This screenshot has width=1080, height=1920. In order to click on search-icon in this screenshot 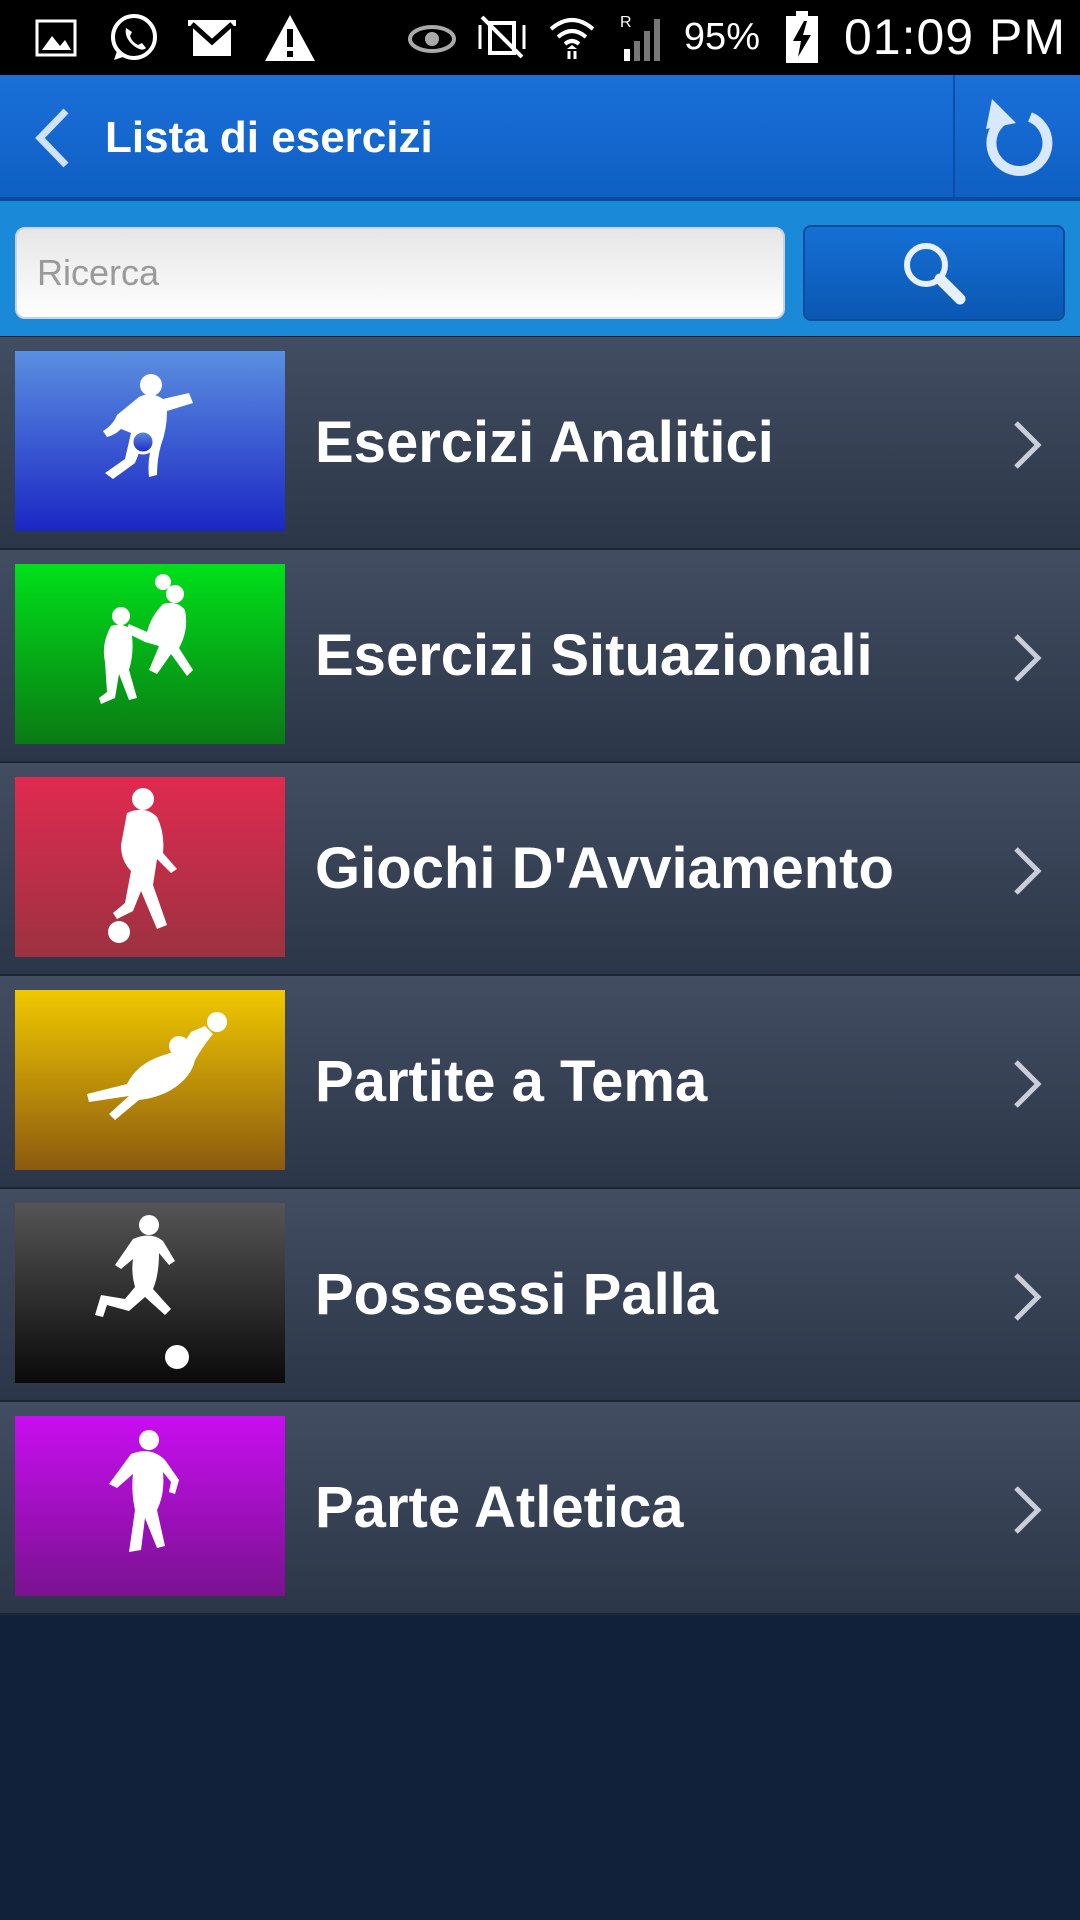, I will do `click(935, 274)`.